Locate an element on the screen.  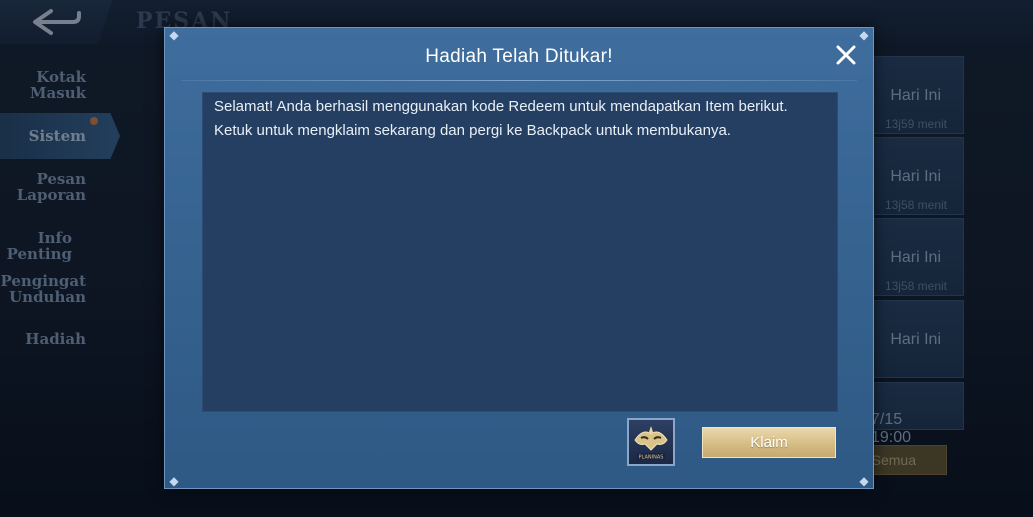
claim-button: Klaim is located at coordinates (769, 442).